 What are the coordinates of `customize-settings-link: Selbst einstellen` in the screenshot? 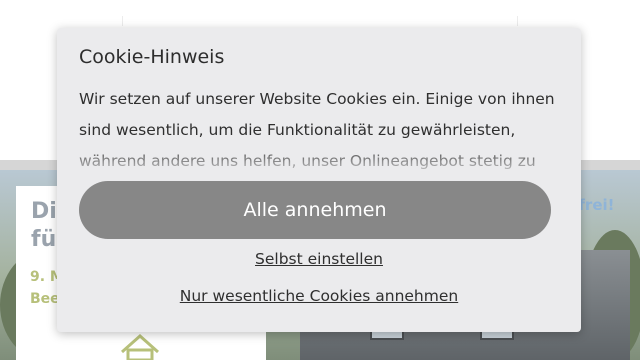 It's located at (319, 259).